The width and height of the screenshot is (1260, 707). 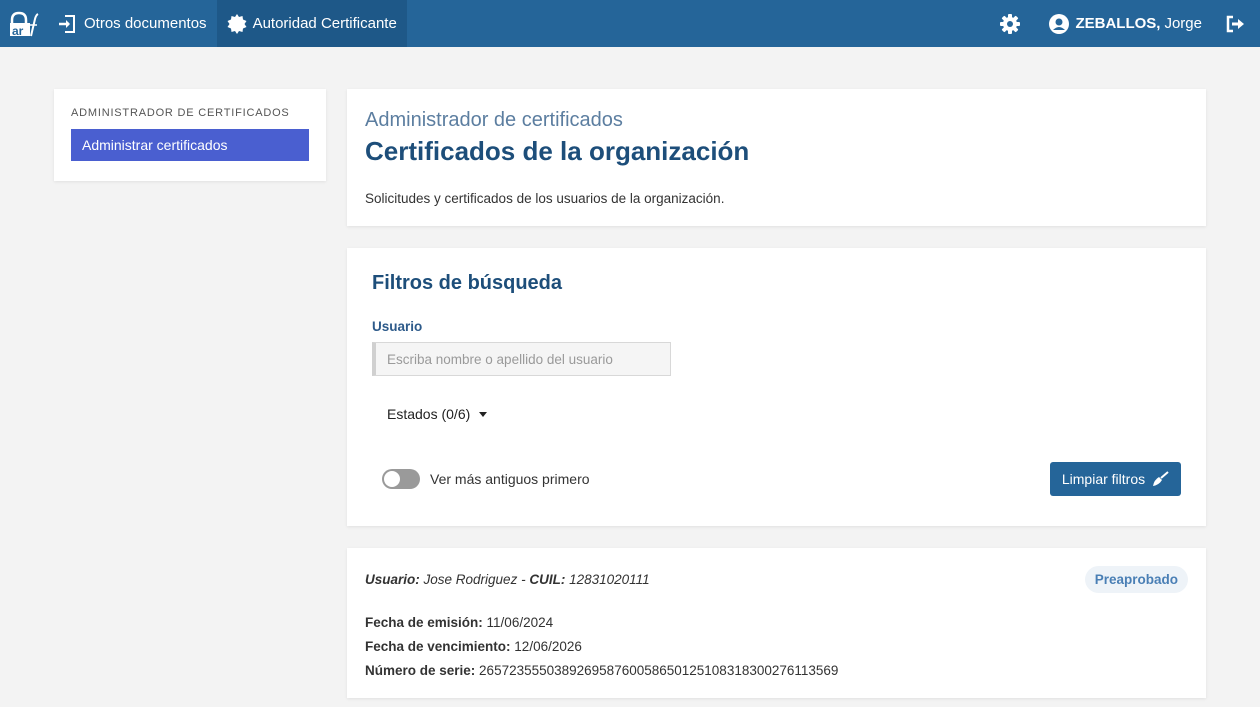 I want to click on estados-dropdown: Estados (0/6), so click(x=437, y=414).